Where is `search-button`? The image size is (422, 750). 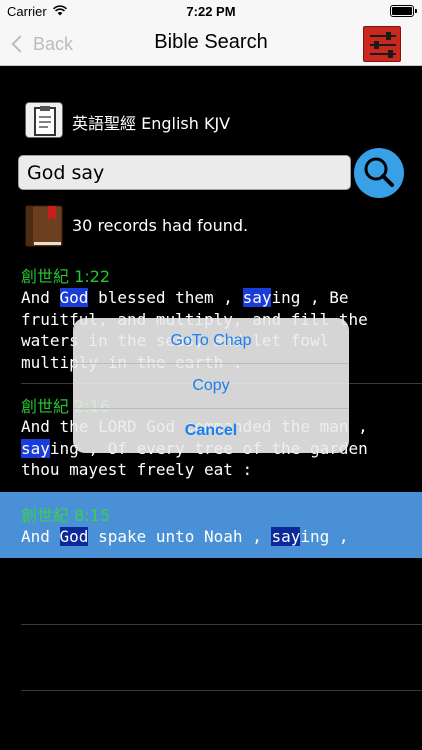
search-button is located at coordinates (379, 173).